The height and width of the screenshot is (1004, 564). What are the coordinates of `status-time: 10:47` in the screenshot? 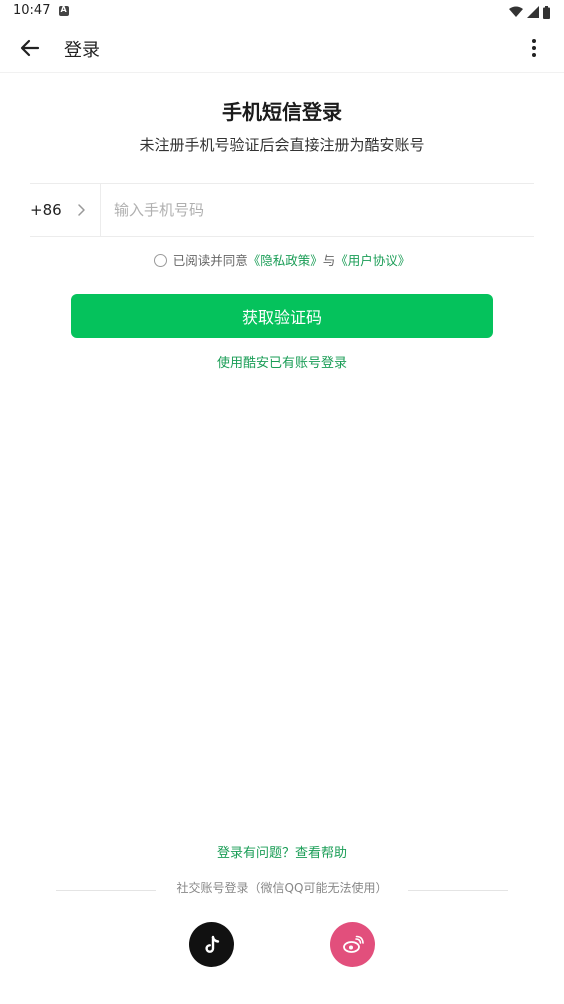 It's located at (32, 10).